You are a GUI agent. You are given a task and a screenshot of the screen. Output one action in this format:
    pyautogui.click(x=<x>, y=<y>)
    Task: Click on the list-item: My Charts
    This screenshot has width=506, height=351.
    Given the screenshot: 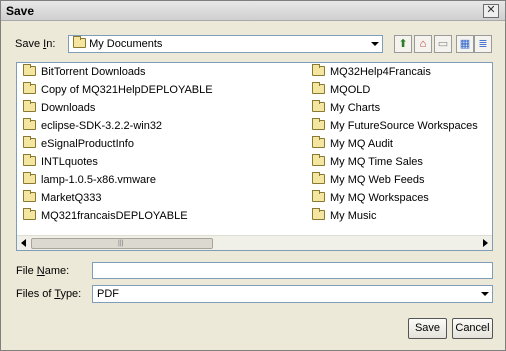 What is the action you would take?
    pyautogui.click(x=346, y=108)
    